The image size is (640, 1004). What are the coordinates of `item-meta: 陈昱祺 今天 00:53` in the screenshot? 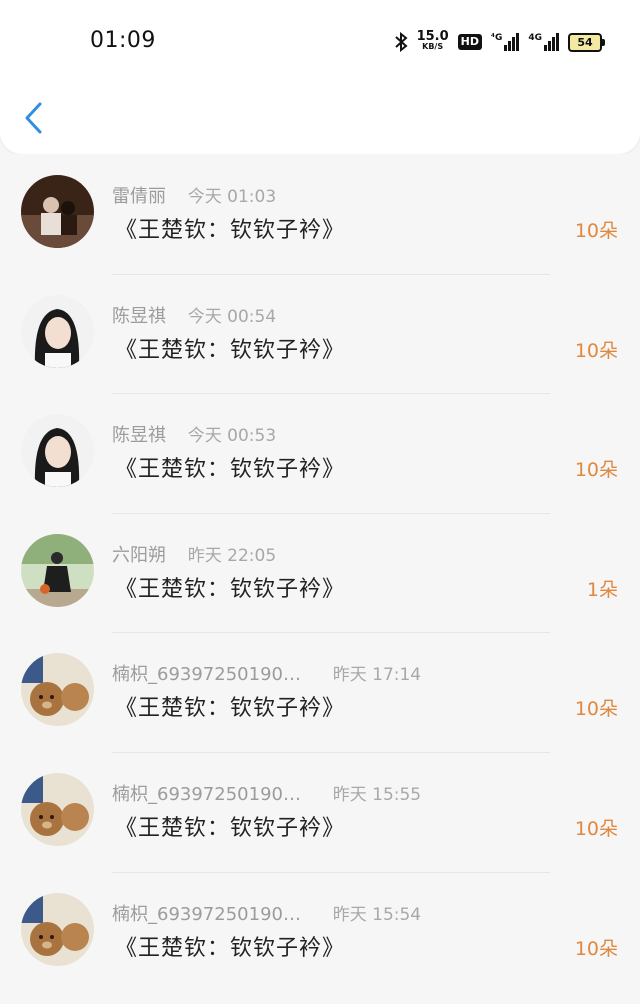 It's located at (194, 434).